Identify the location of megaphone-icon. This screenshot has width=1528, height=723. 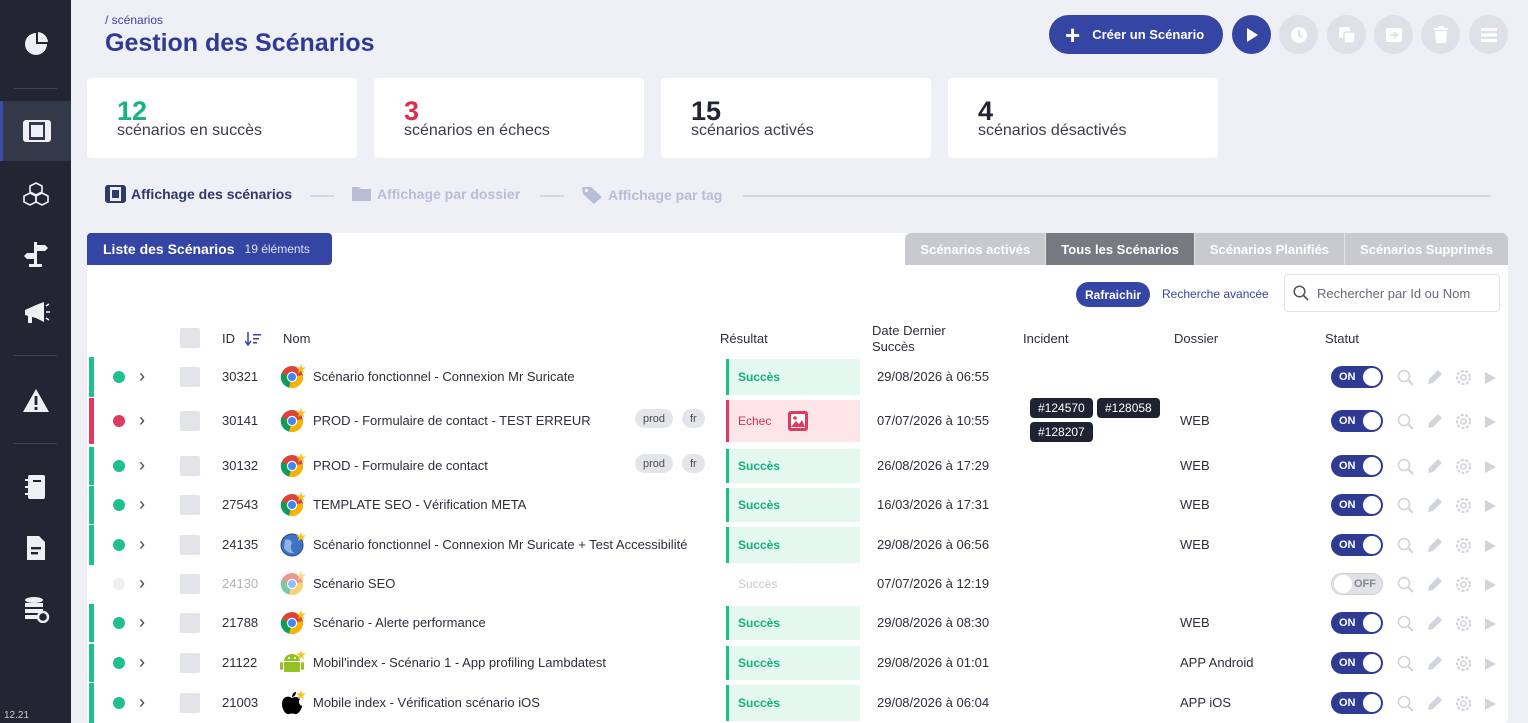
(35, 313).